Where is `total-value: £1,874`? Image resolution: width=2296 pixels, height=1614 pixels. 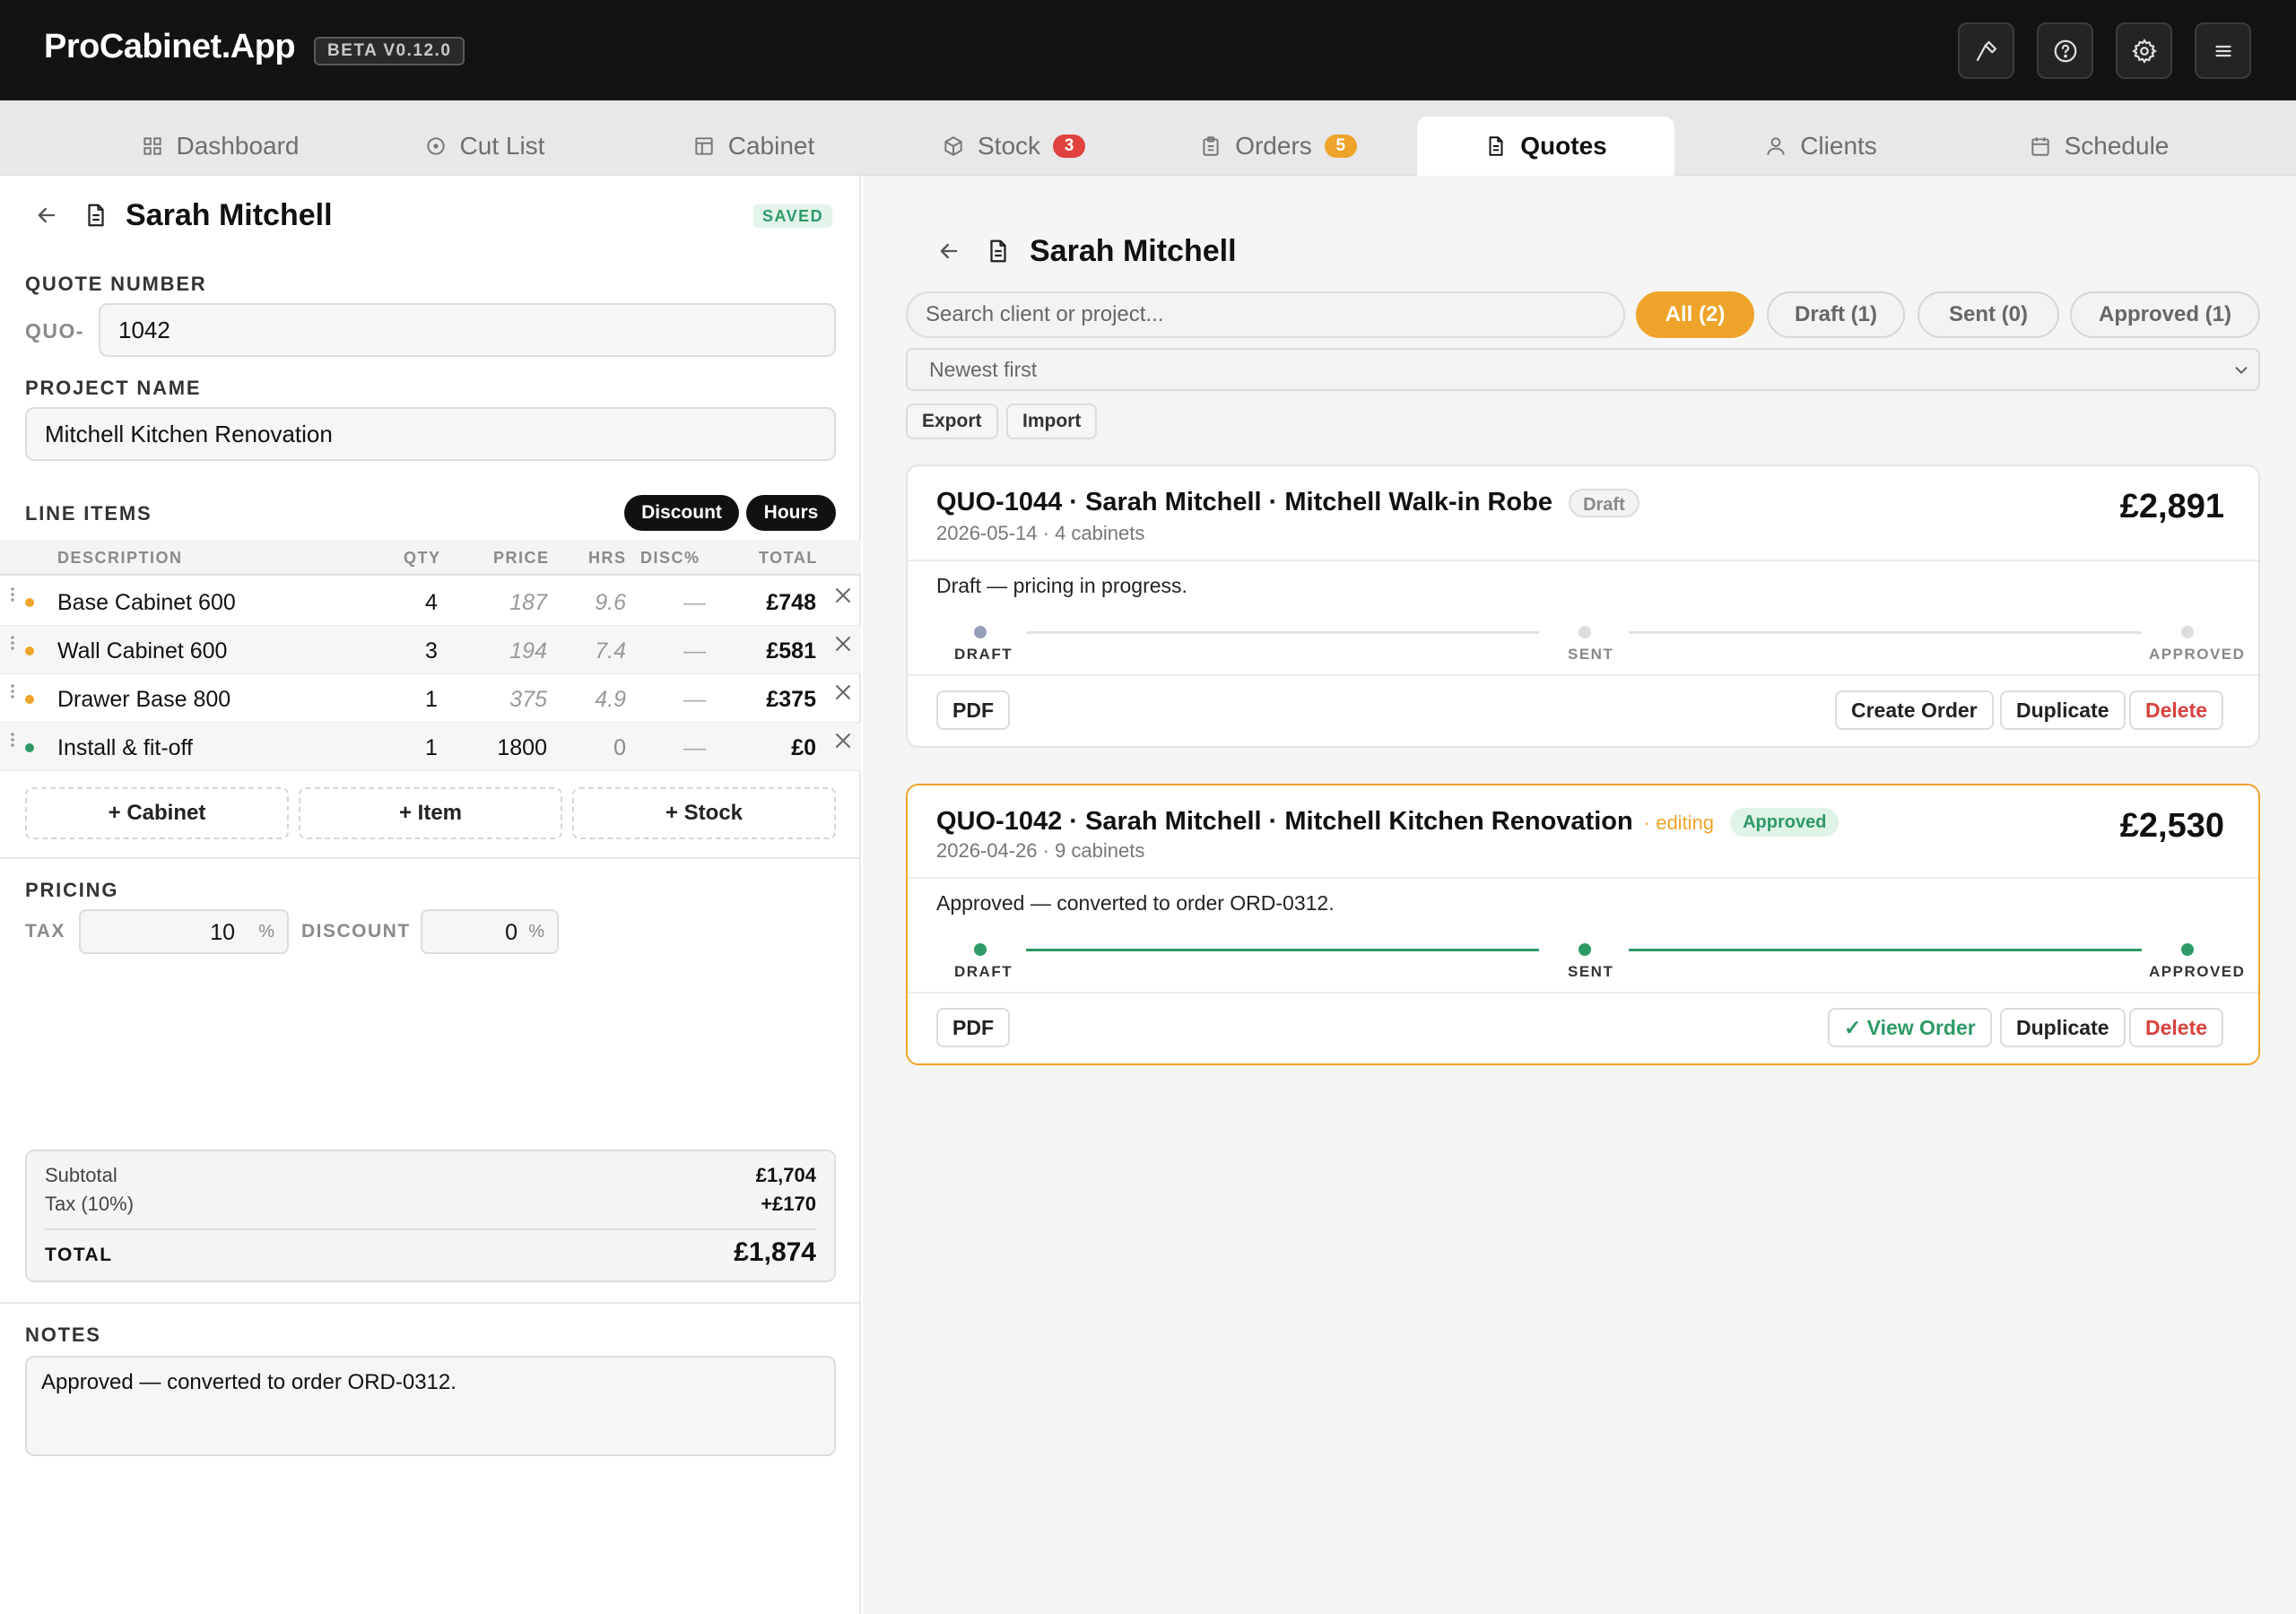
total-value: £1,874 is located at coordinates (775, 1252).